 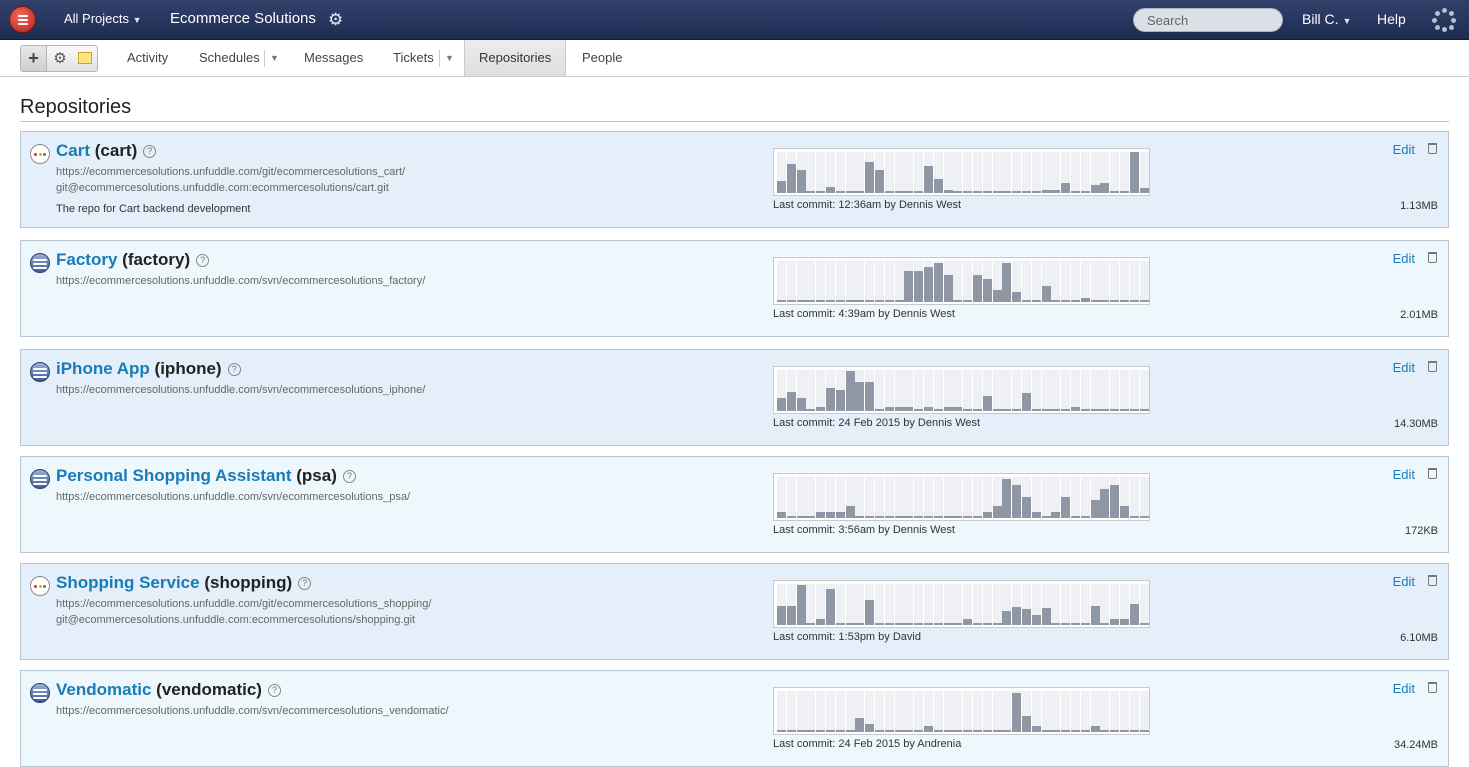 I want to click on tab-schedules: Schedules, so click(x=229, y=58).